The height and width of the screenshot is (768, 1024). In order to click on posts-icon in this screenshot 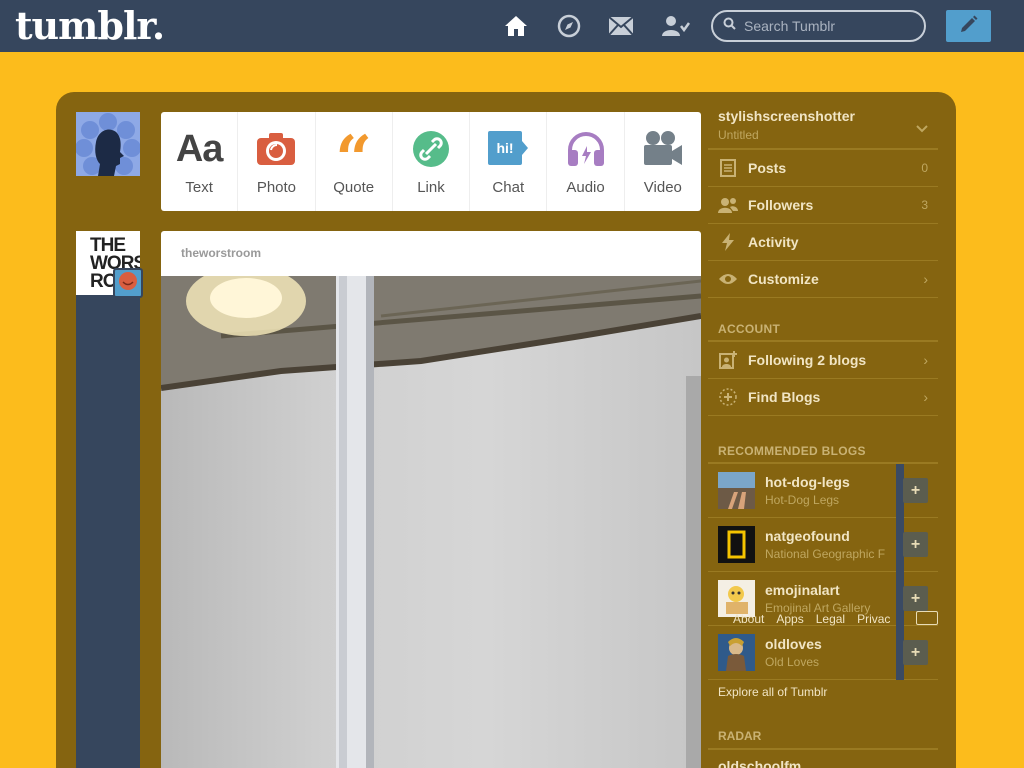, I will do `click(728, 168)`.